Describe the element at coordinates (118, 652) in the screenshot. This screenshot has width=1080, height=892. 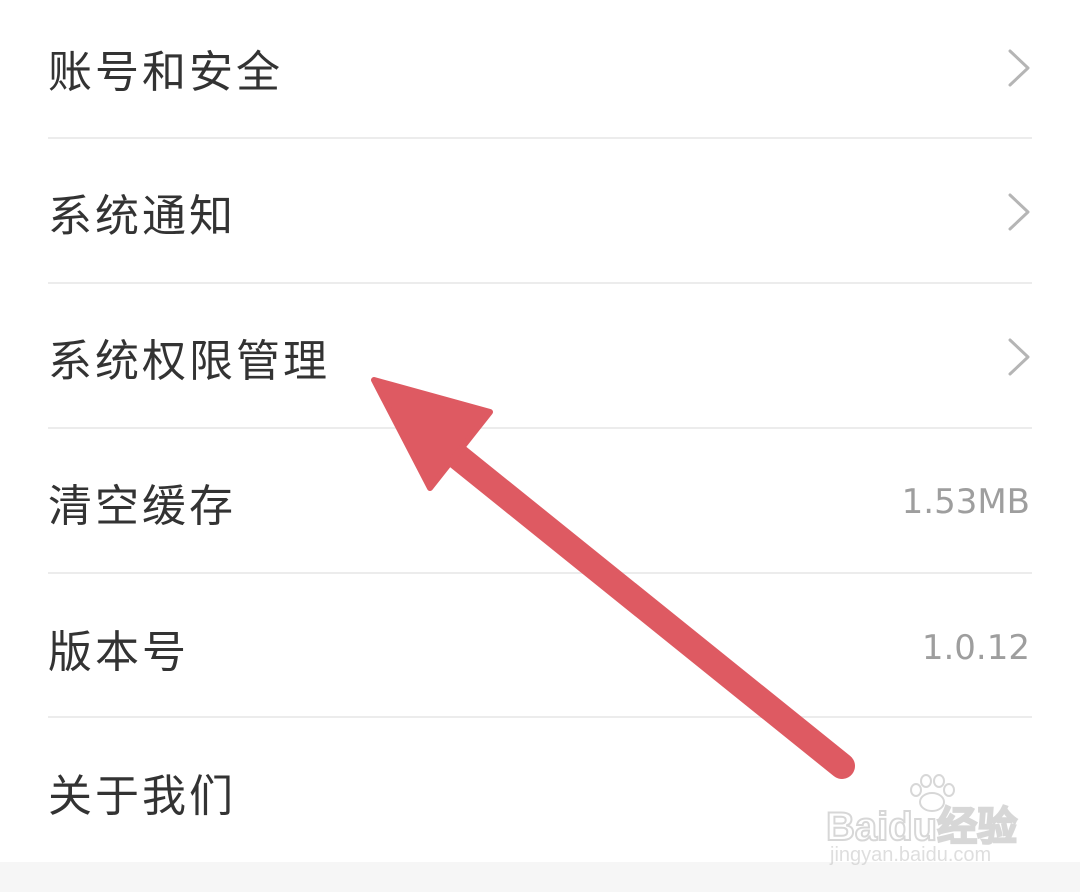
I see `settings-item-label: 版本号` at that location.